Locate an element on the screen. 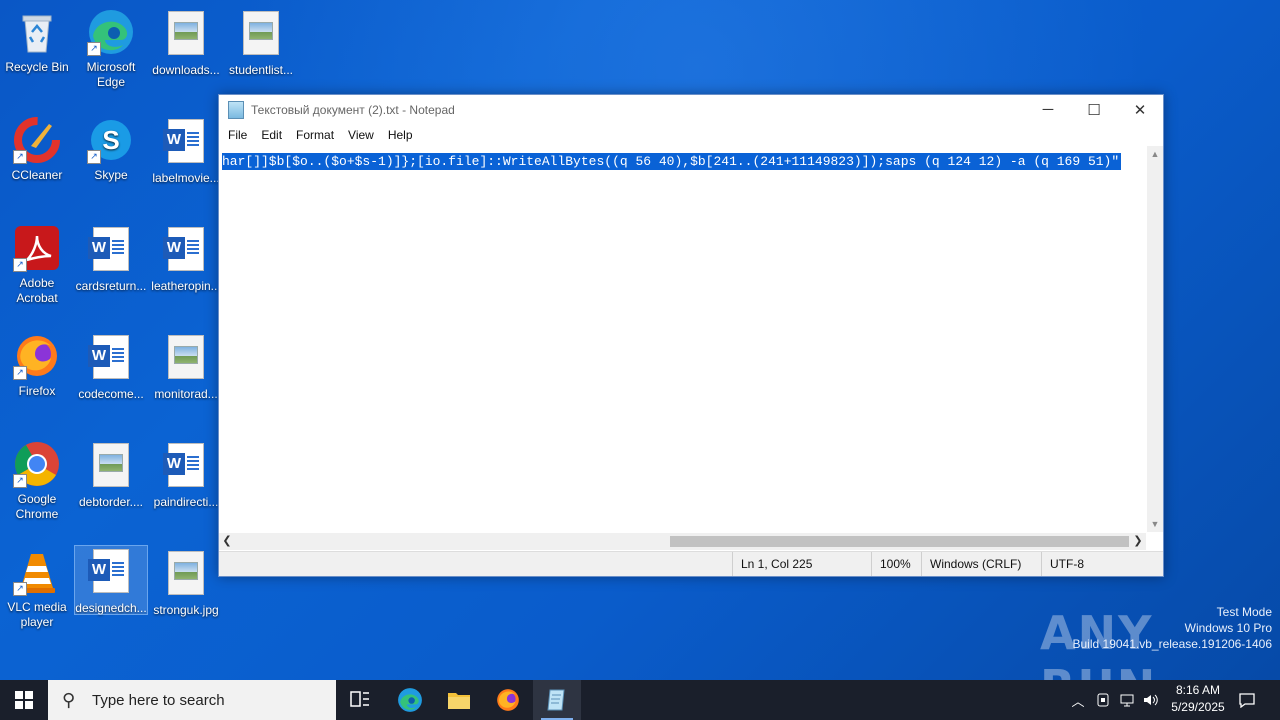  status-line-ending: Windows (CRLF) is located at coordinates (971, 564).